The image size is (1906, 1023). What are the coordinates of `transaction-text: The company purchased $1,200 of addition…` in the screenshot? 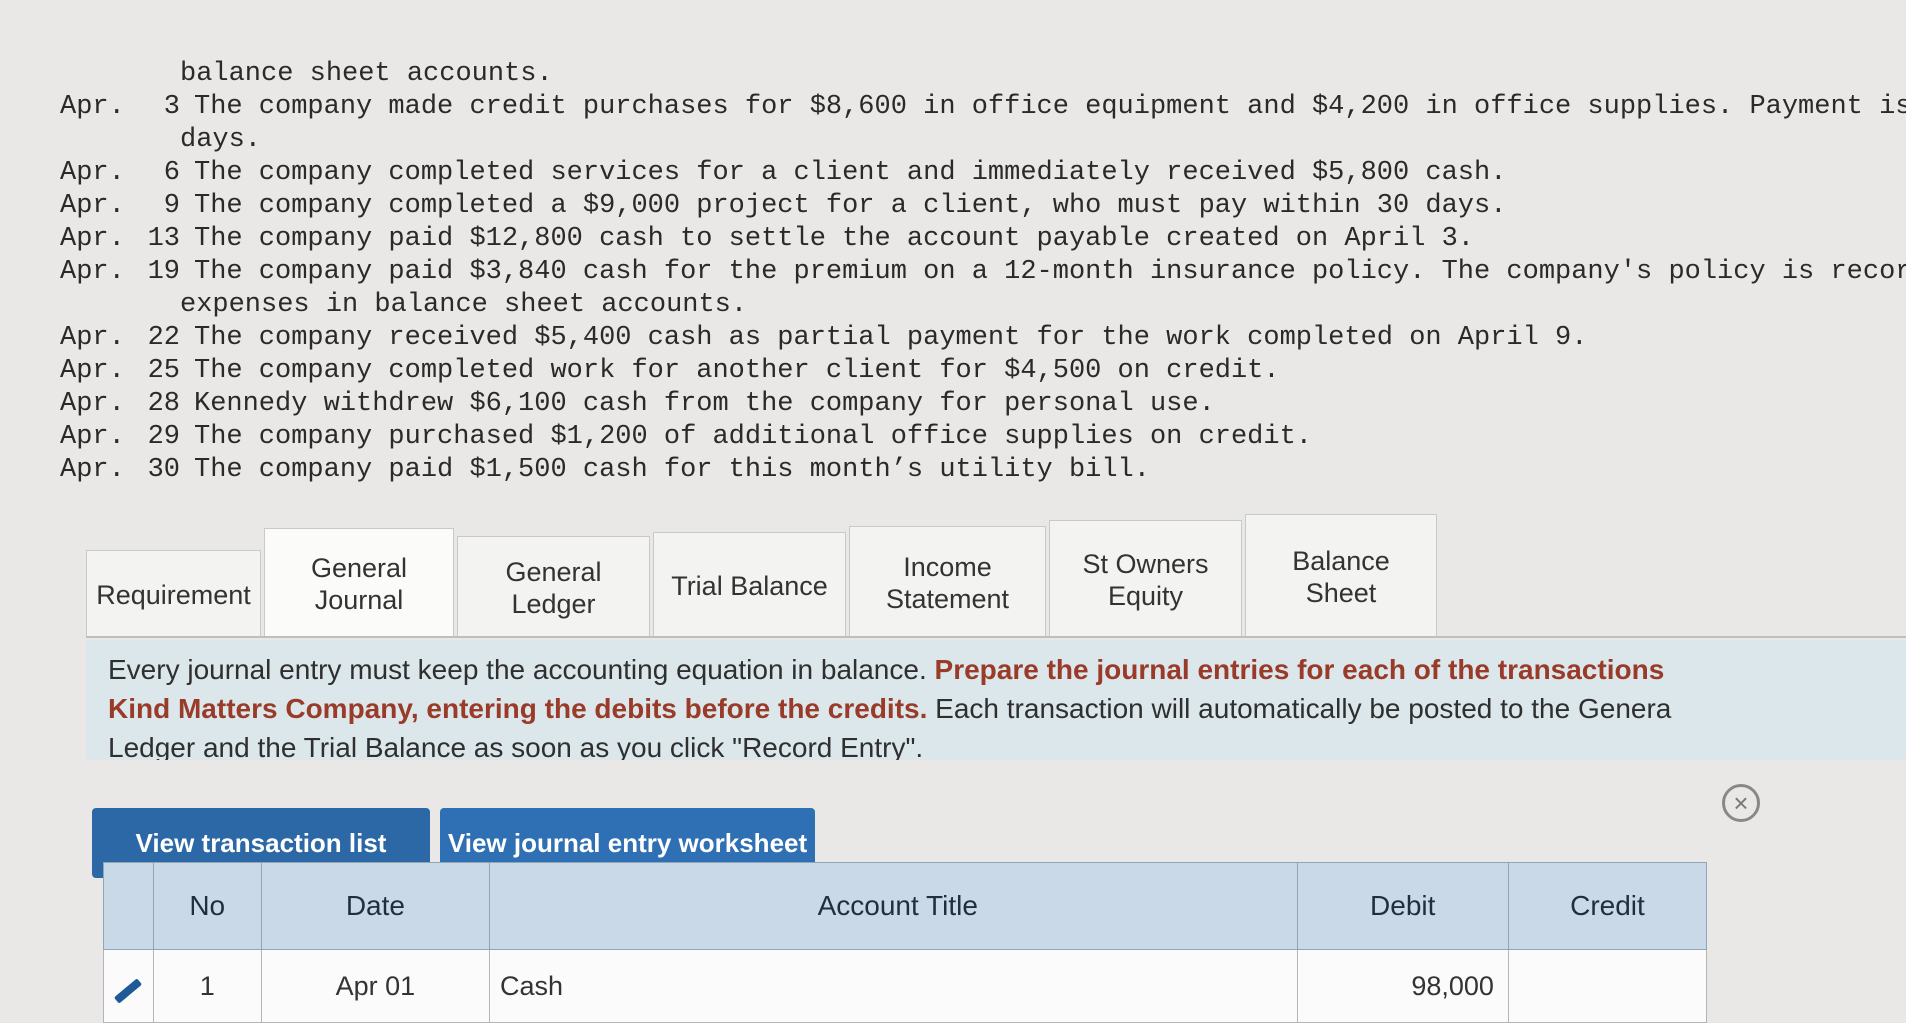 It's located at (753, 437).